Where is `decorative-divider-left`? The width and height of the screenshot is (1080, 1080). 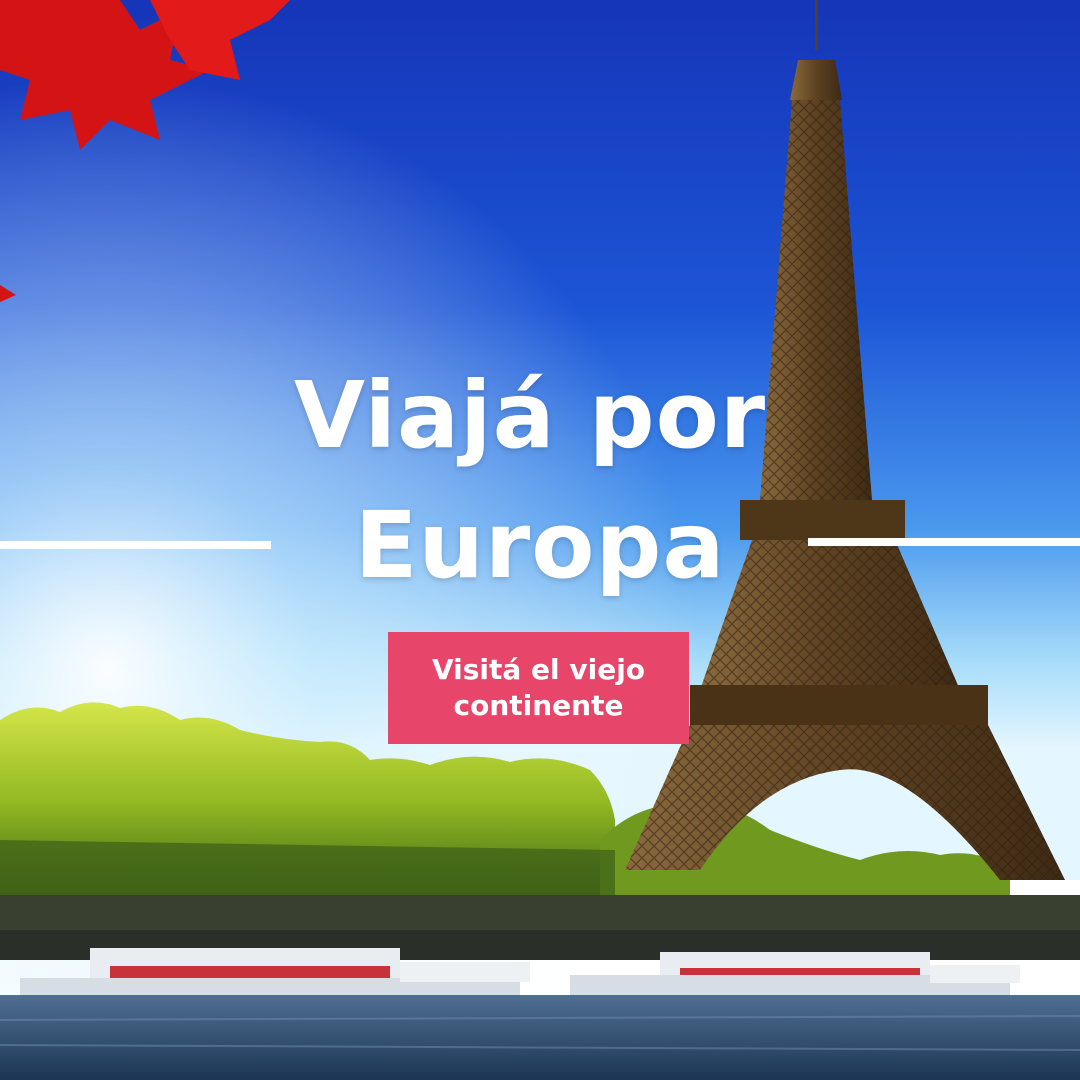 decorative-divider-left is located at coordinates (135, 545).